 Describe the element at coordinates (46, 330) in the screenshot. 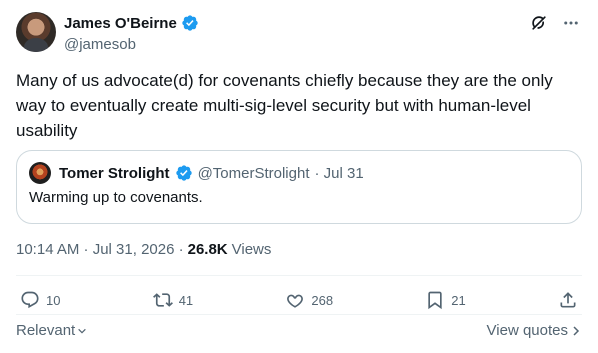

I see `sort-label: Relevant` at that location.